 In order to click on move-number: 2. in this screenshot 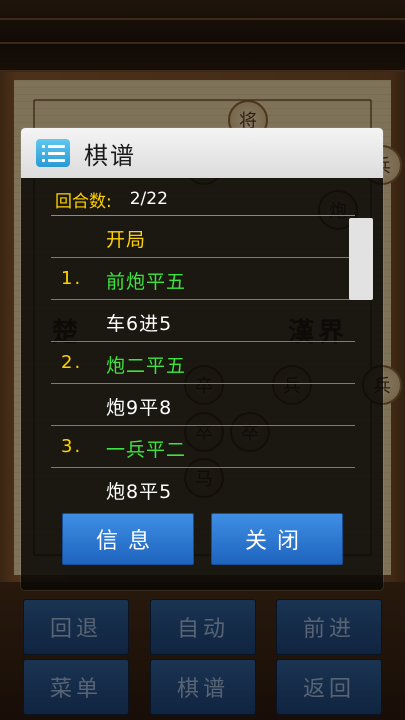, I will do `click(72, 362)`.